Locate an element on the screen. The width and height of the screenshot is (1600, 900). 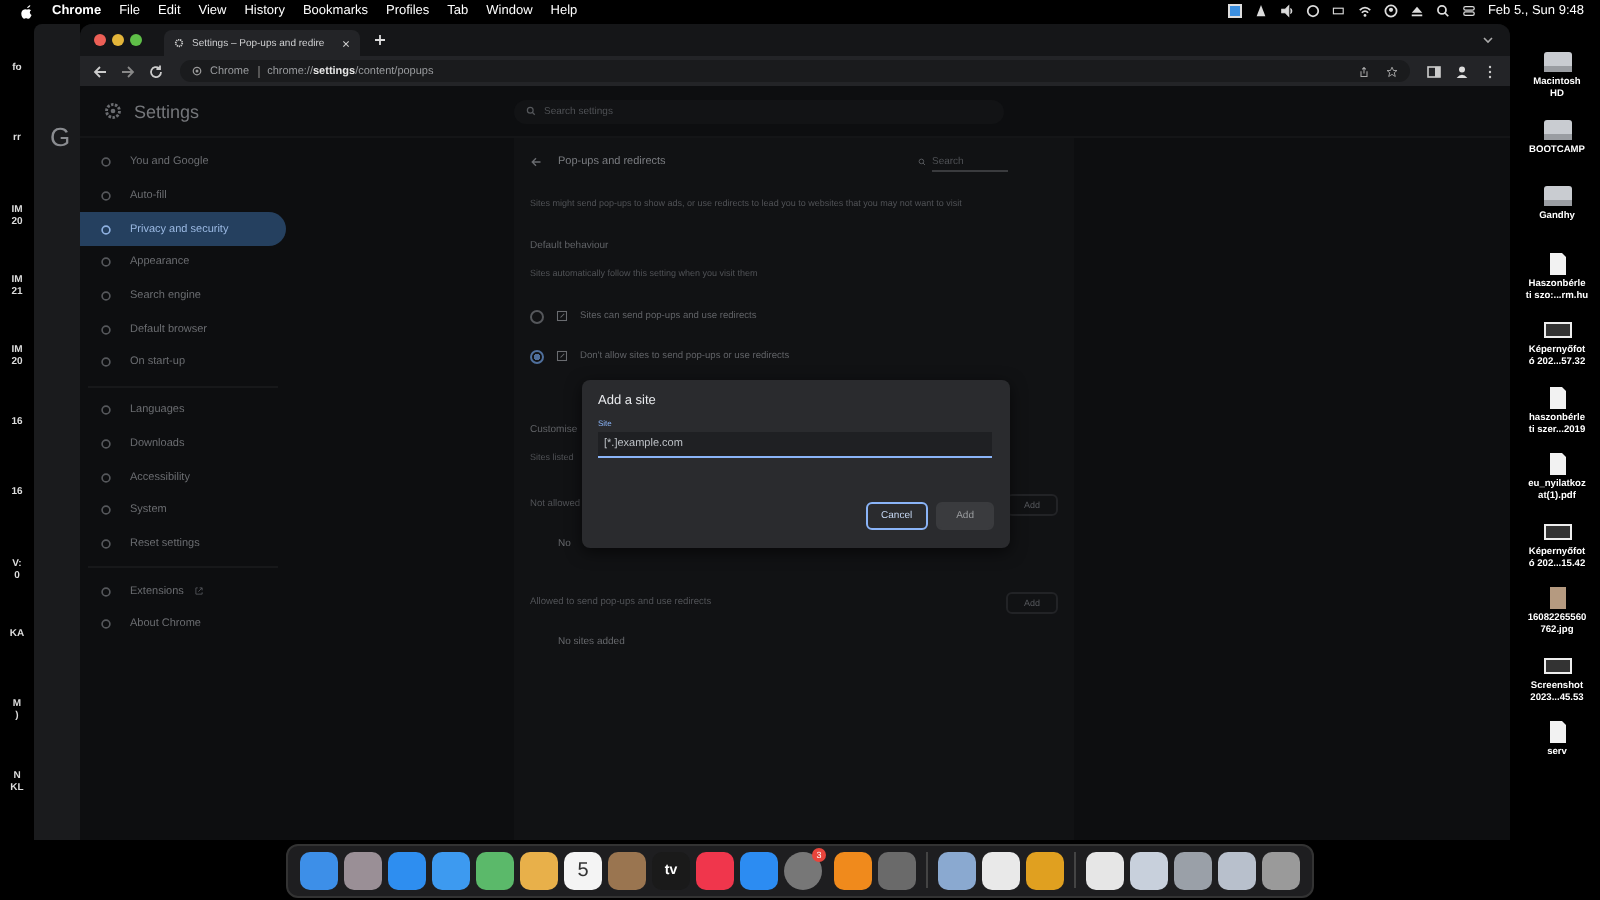
zoom-window-icon is located at coordinates (136, 40).